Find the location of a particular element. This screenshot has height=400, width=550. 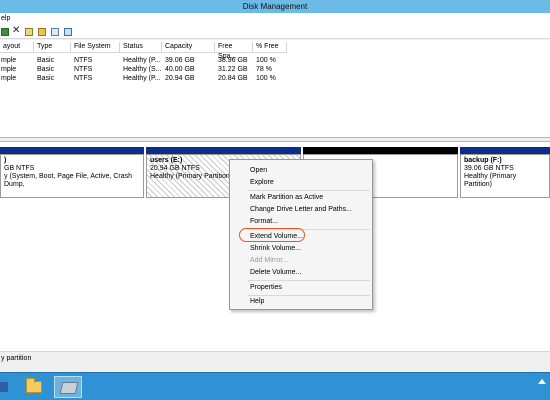

legend-label: y partition is located at coordinates (16, 358).